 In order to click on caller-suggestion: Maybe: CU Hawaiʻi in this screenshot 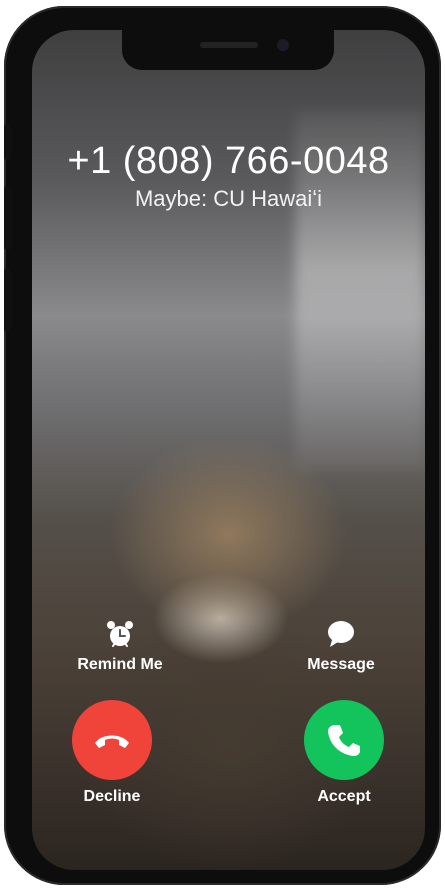, I will do `click(228, 198)`.